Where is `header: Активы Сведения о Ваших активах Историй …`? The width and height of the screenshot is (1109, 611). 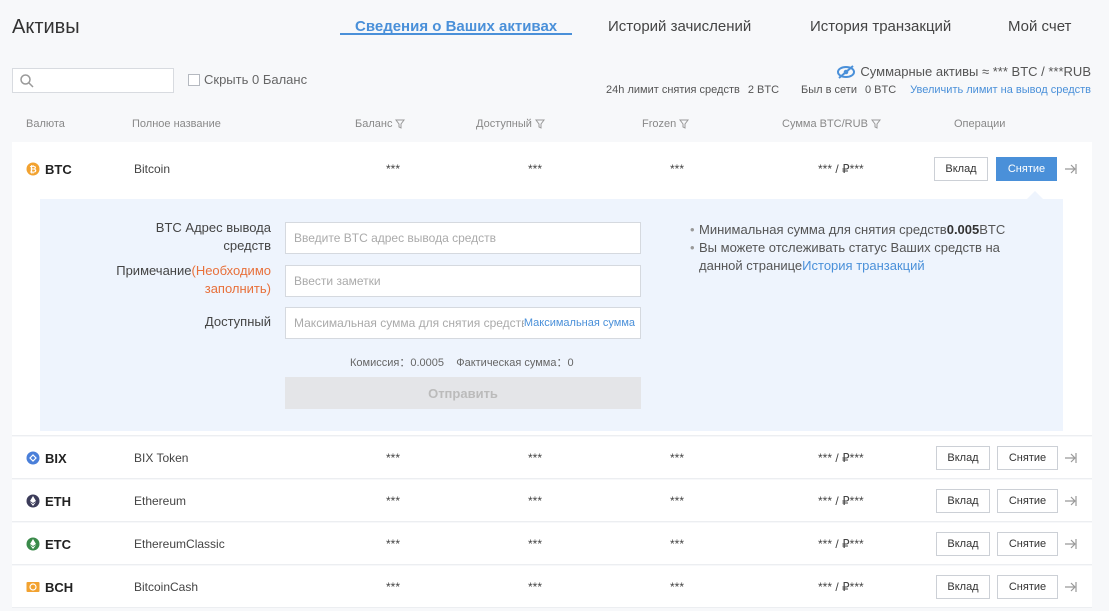 header: Активы Сведения о Ваших активах Историй … is located at coordinates (554, 25).